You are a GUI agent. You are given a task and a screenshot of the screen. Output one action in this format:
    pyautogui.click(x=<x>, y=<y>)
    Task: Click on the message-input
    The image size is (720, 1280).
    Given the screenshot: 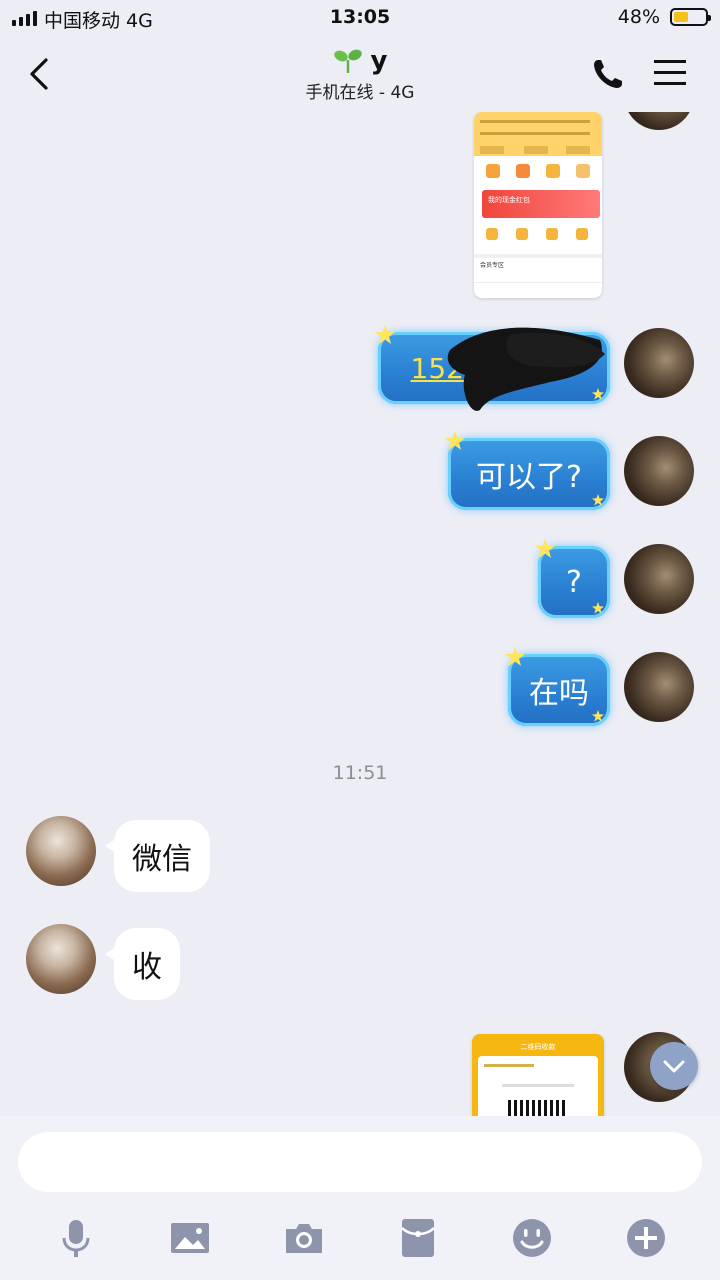 What is the action you would take?
    pyautogui.click(x=360, y=1162)
    